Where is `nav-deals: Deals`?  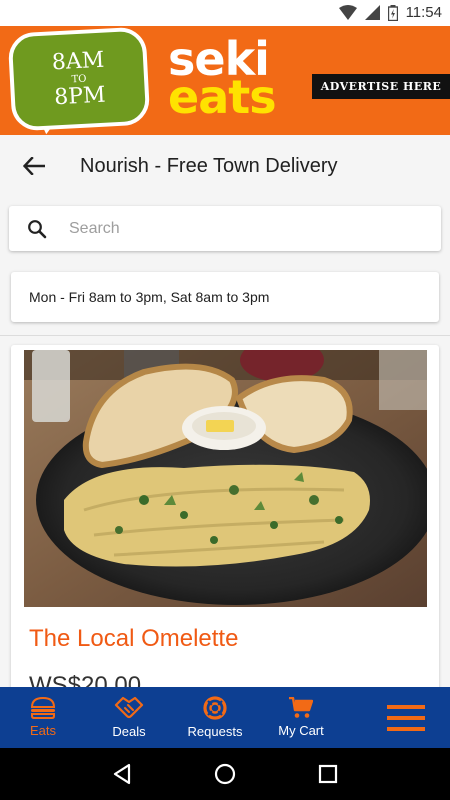
nav-deals: Deals is located at coordinates (129, 717).